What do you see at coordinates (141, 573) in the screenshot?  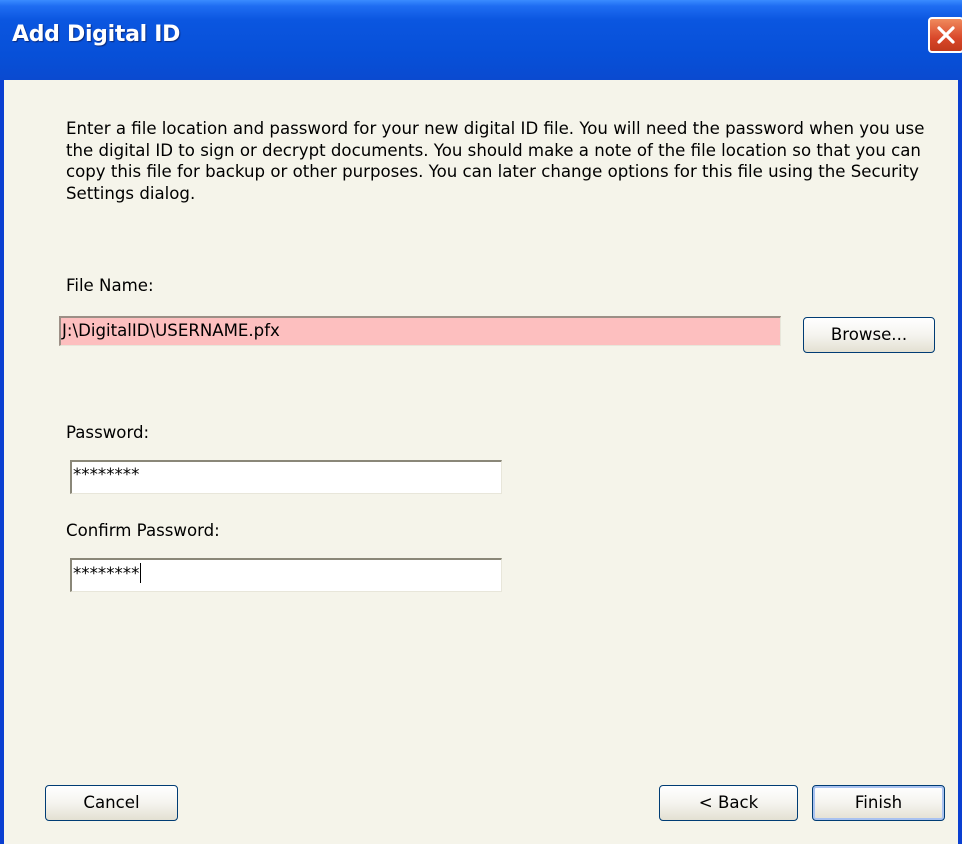 I see `text-caret` at bounding box center [141, 573].